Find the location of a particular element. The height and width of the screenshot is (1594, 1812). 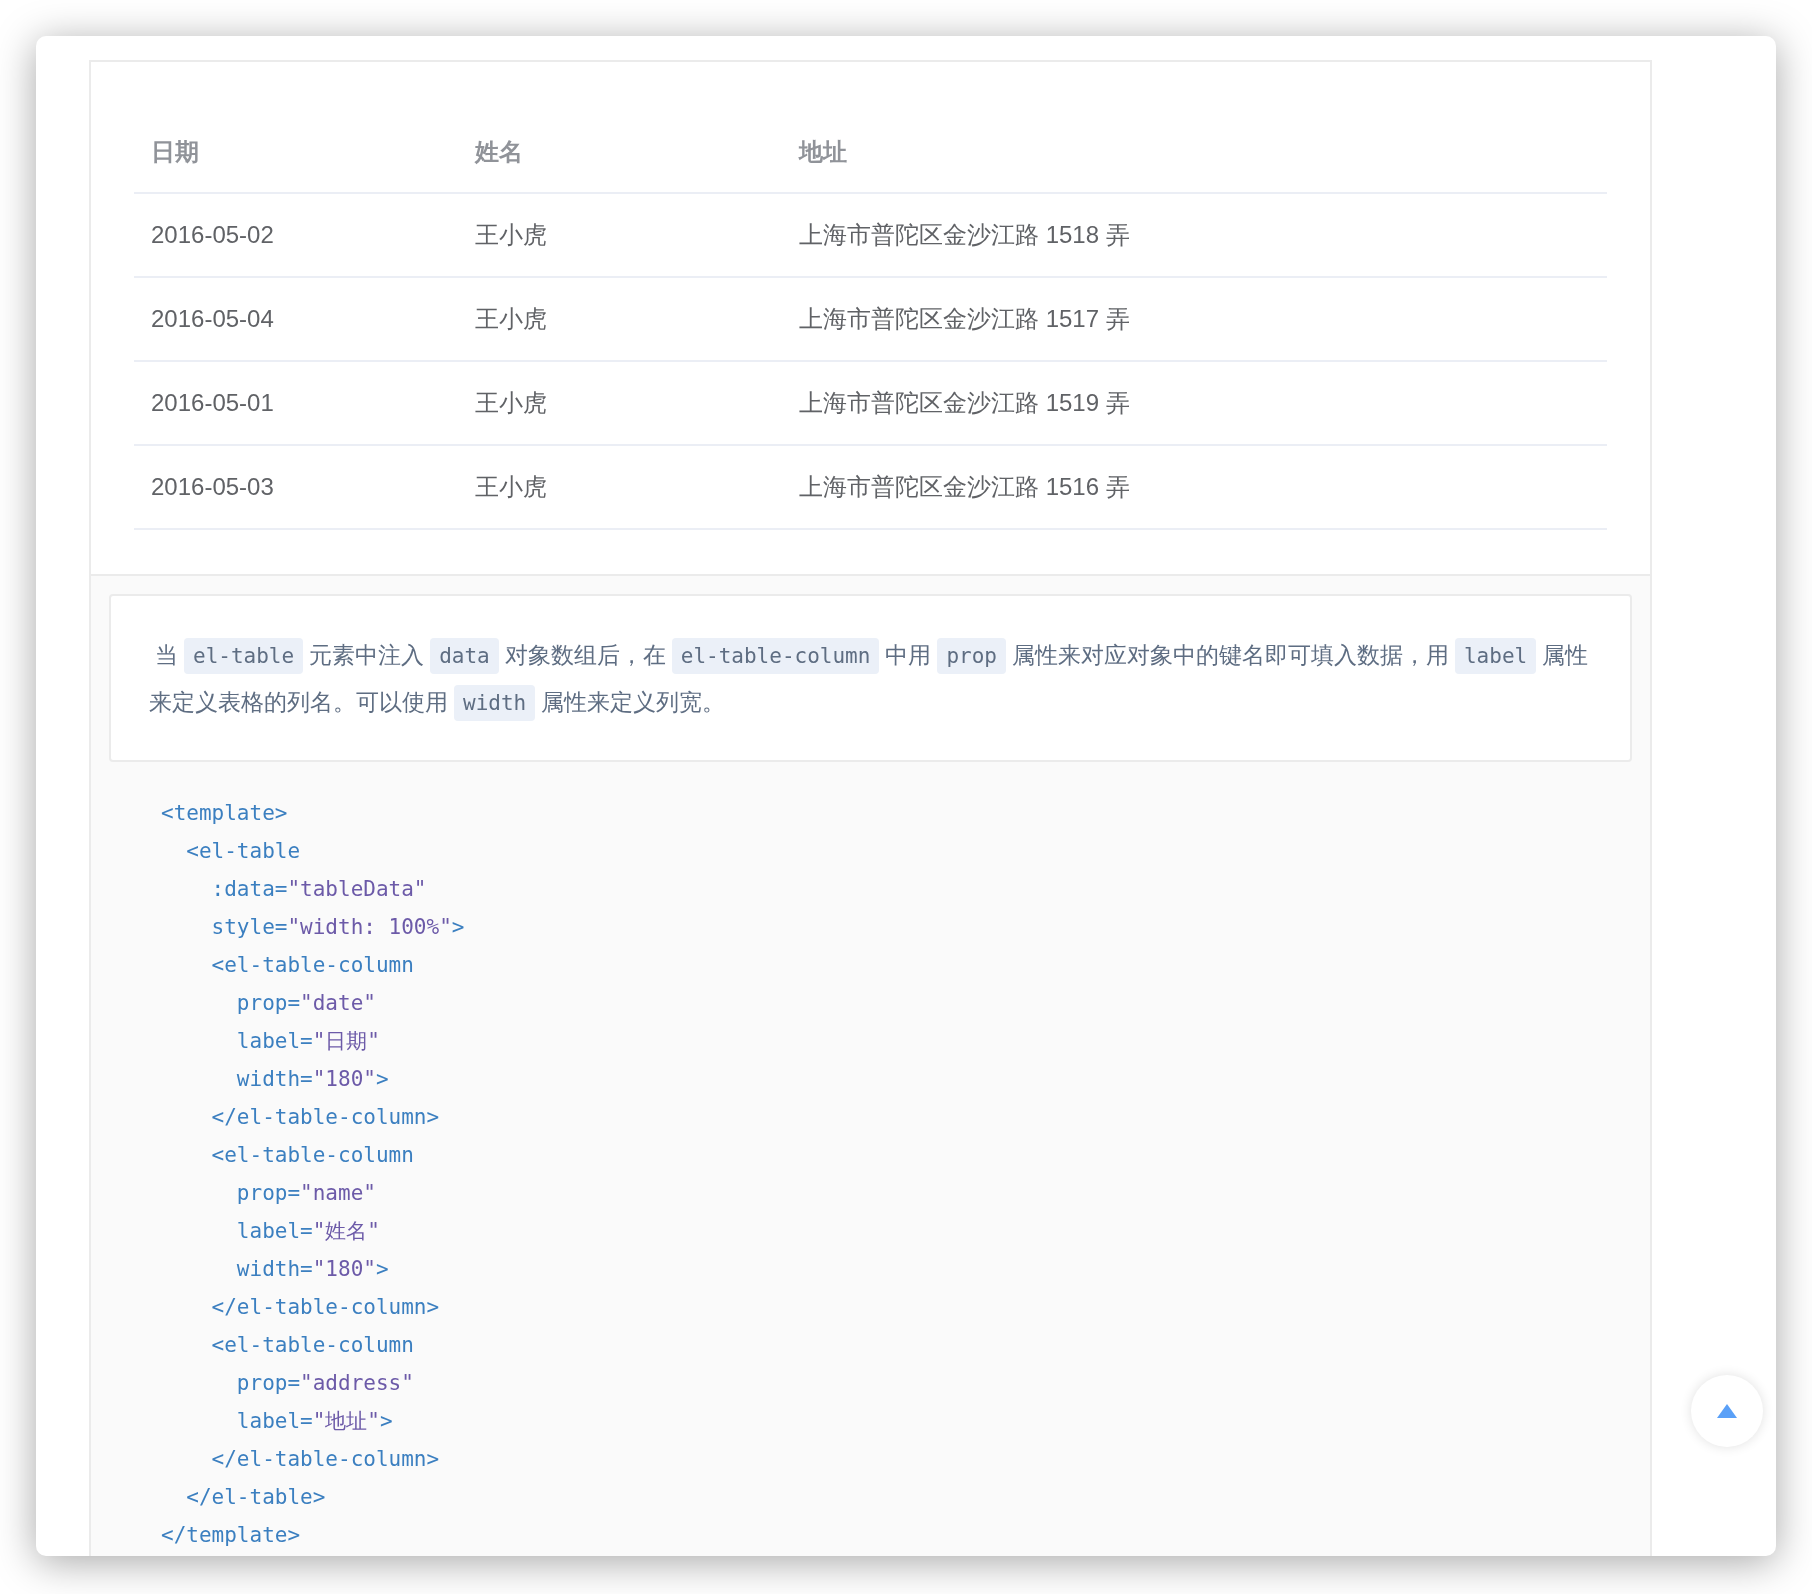

code-line: label="姓名" is located at coordinates (308, 1231).